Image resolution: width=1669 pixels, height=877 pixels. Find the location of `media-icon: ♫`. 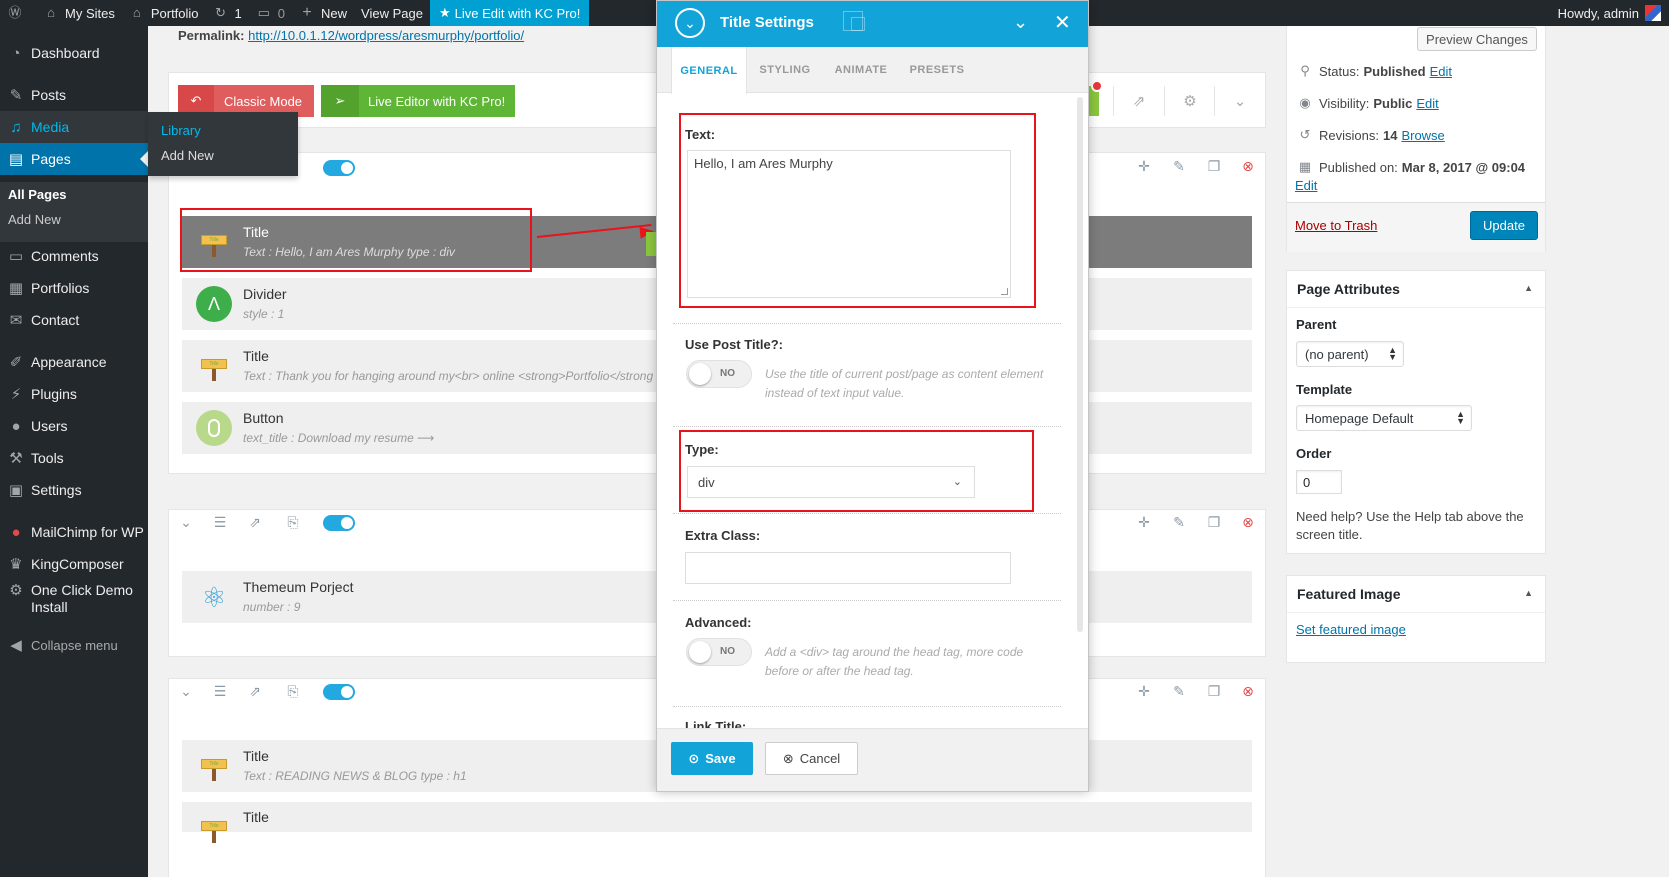

media-icon: ♫ is located at coordinates (16, 127).